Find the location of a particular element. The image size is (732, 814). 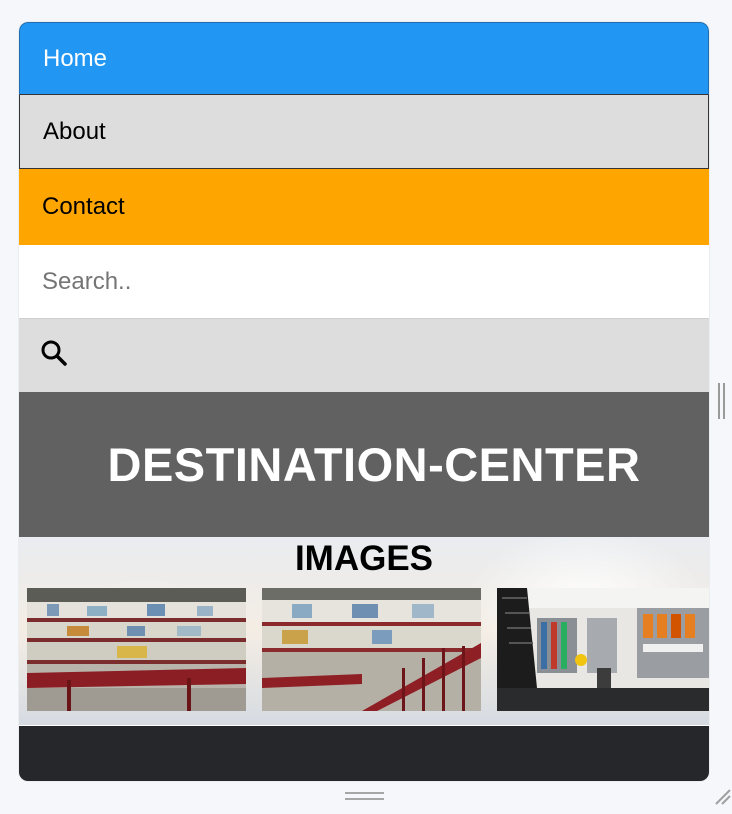

resize-grip-icon is located at coordinates (722, 796).